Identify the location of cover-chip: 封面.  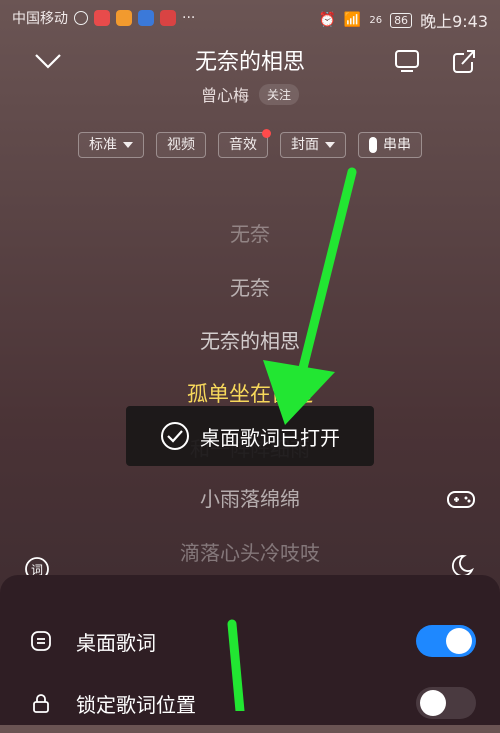
(313, 145).